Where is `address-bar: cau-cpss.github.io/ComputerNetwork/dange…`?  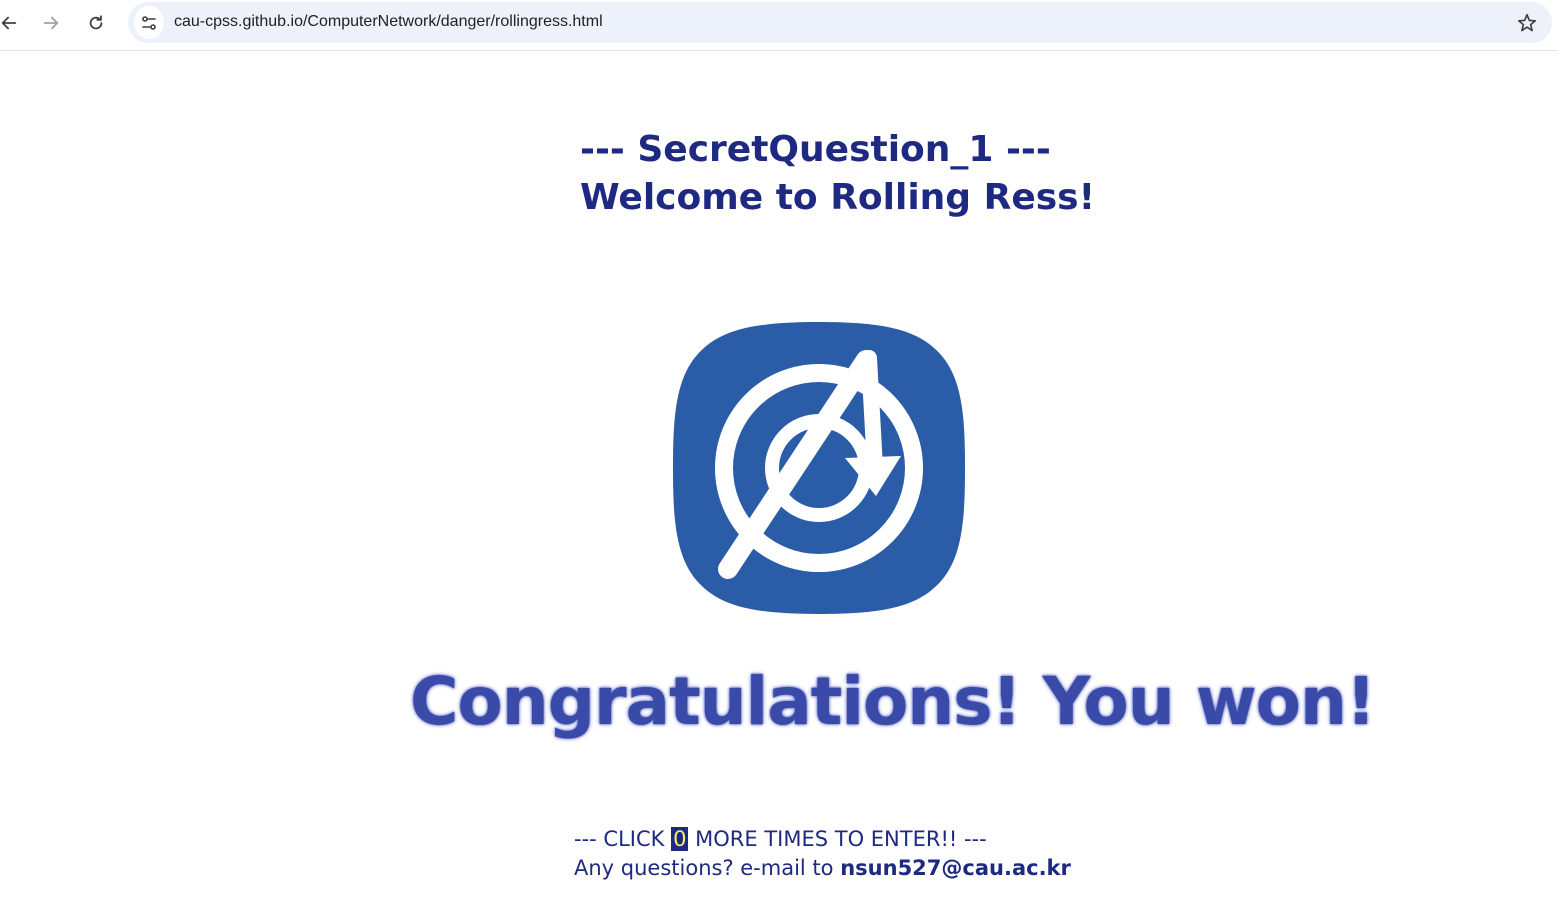
address-bar: cau-cpss.github.io/ComputerNetwork/dange… is located at coordinates (840, 22).